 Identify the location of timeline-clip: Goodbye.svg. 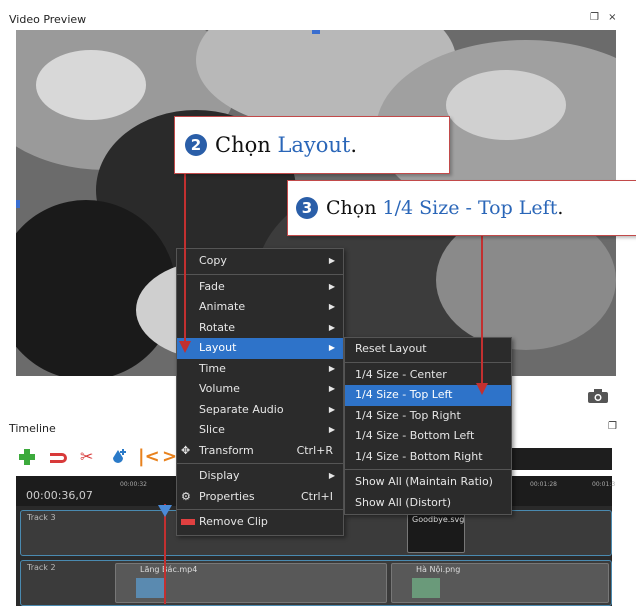
(436, 533).